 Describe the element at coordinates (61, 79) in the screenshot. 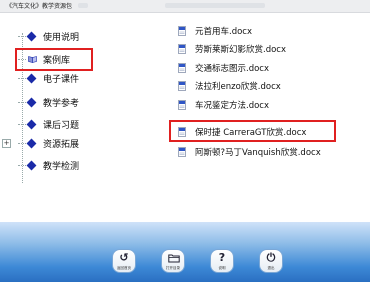

I see `tree-item-label: 电子课件` at that location.